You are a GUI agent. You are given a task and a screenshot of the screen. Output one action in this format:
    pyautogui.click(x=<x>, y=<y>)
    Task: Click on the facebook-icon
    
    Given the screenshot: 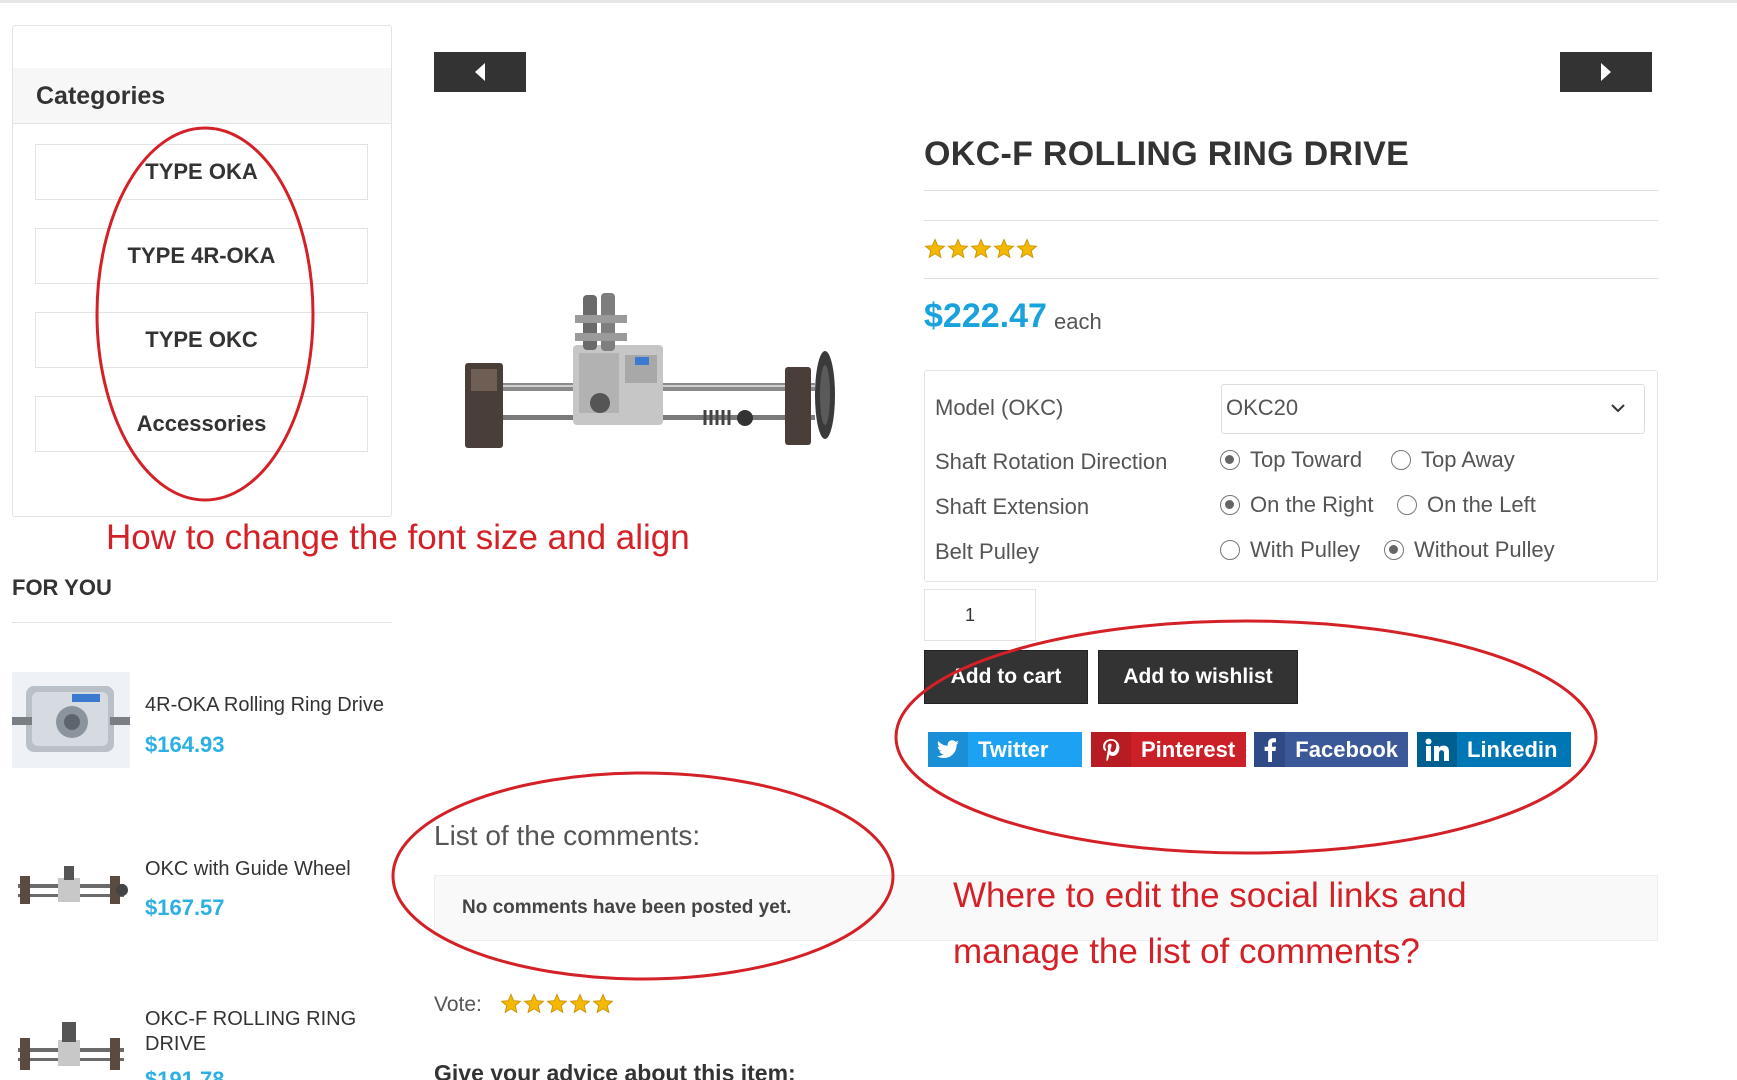 What is the action you would take?
    pyautogui.click(x=1270, y=749)
    